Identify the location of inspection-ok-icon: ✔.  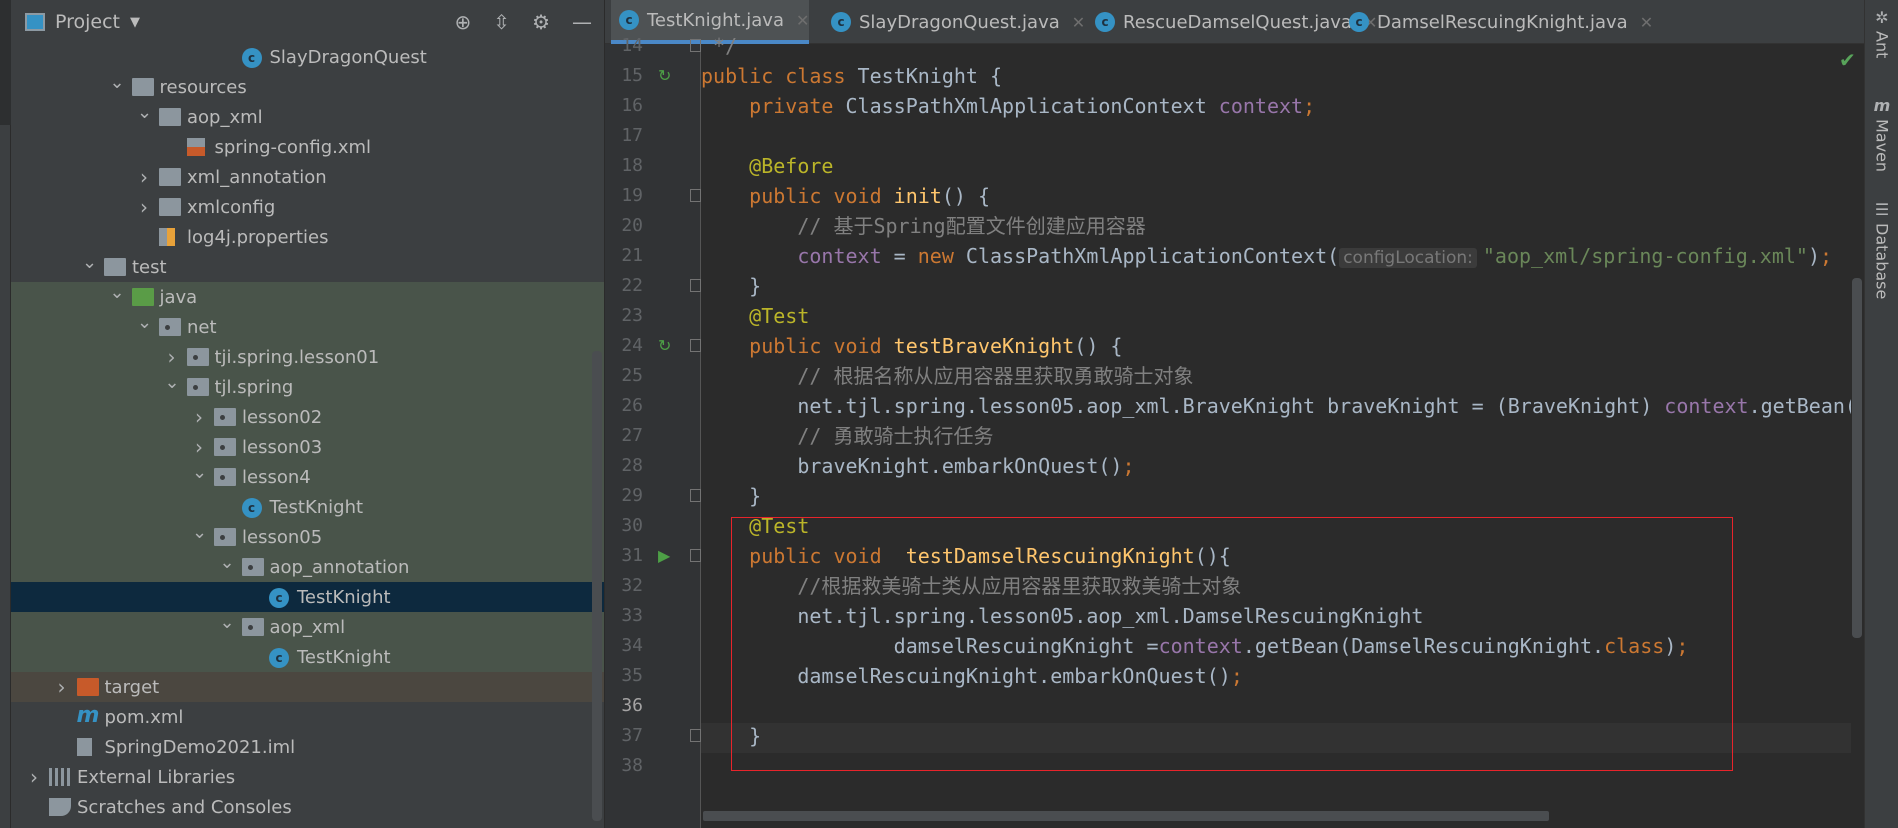
(1847, 60).